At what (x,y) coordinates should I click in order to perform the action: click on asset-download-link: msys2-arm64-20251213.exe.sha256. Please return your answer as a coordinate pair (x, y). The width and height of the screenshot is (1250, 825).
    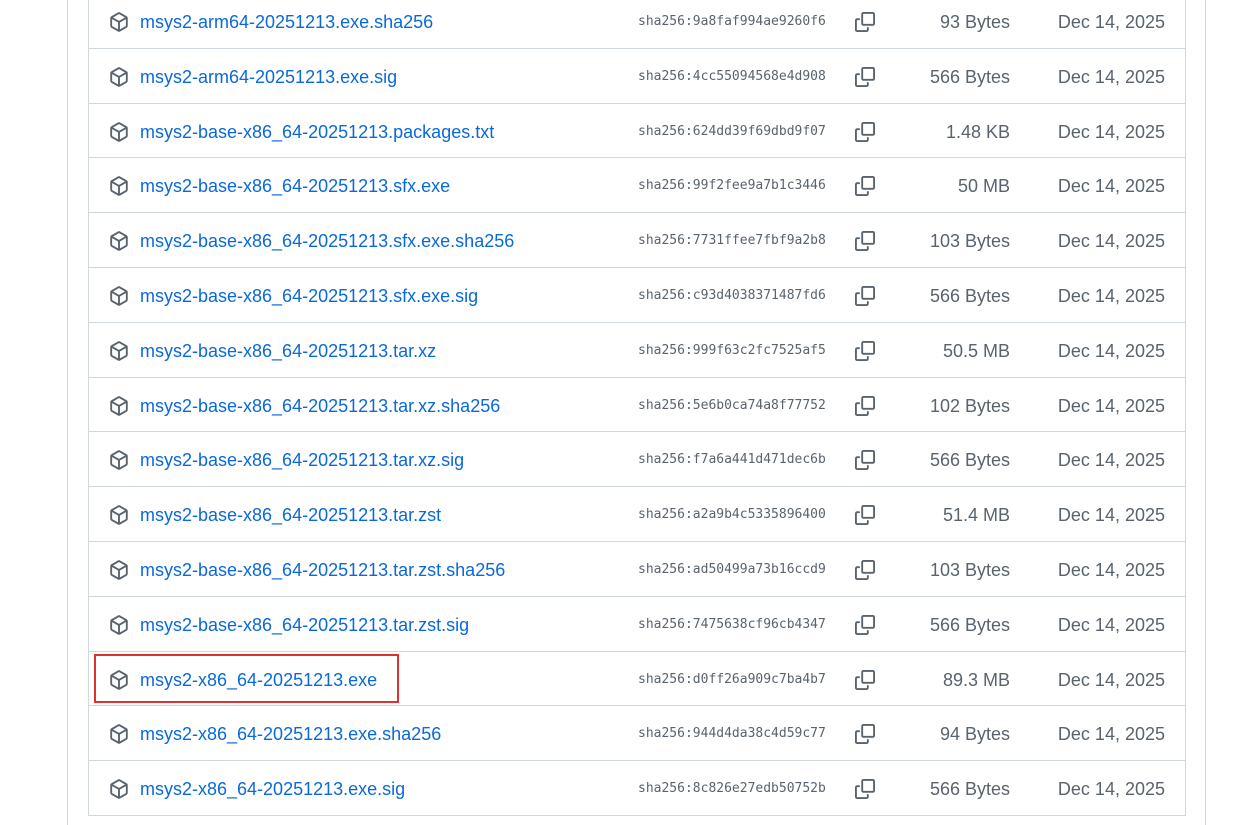
    Looking at the image, I should click on (286, 22).